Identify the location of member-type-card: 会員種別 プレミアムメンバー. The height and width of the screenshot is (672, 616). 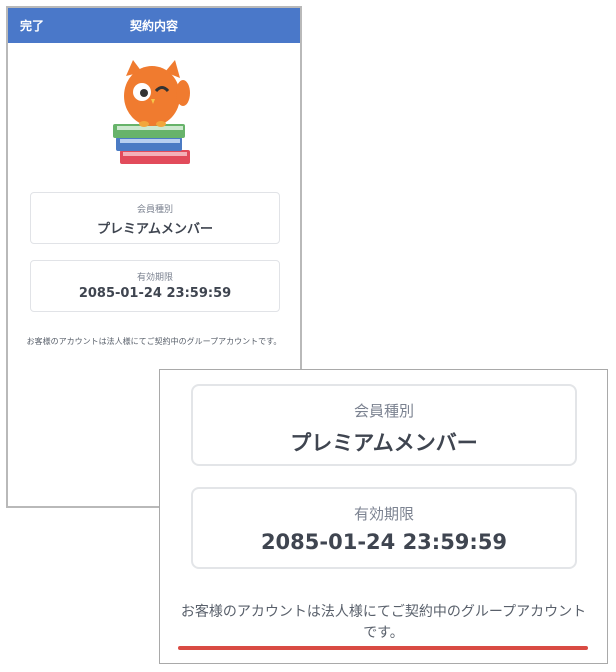
(155, 218).